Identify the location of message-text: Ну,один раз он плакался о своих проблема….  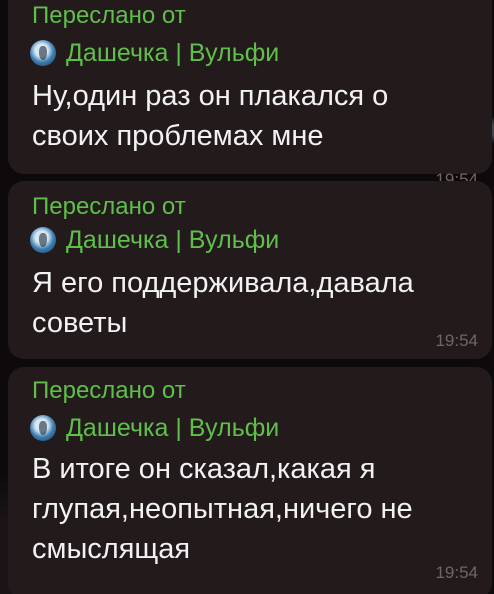
(210, 116).